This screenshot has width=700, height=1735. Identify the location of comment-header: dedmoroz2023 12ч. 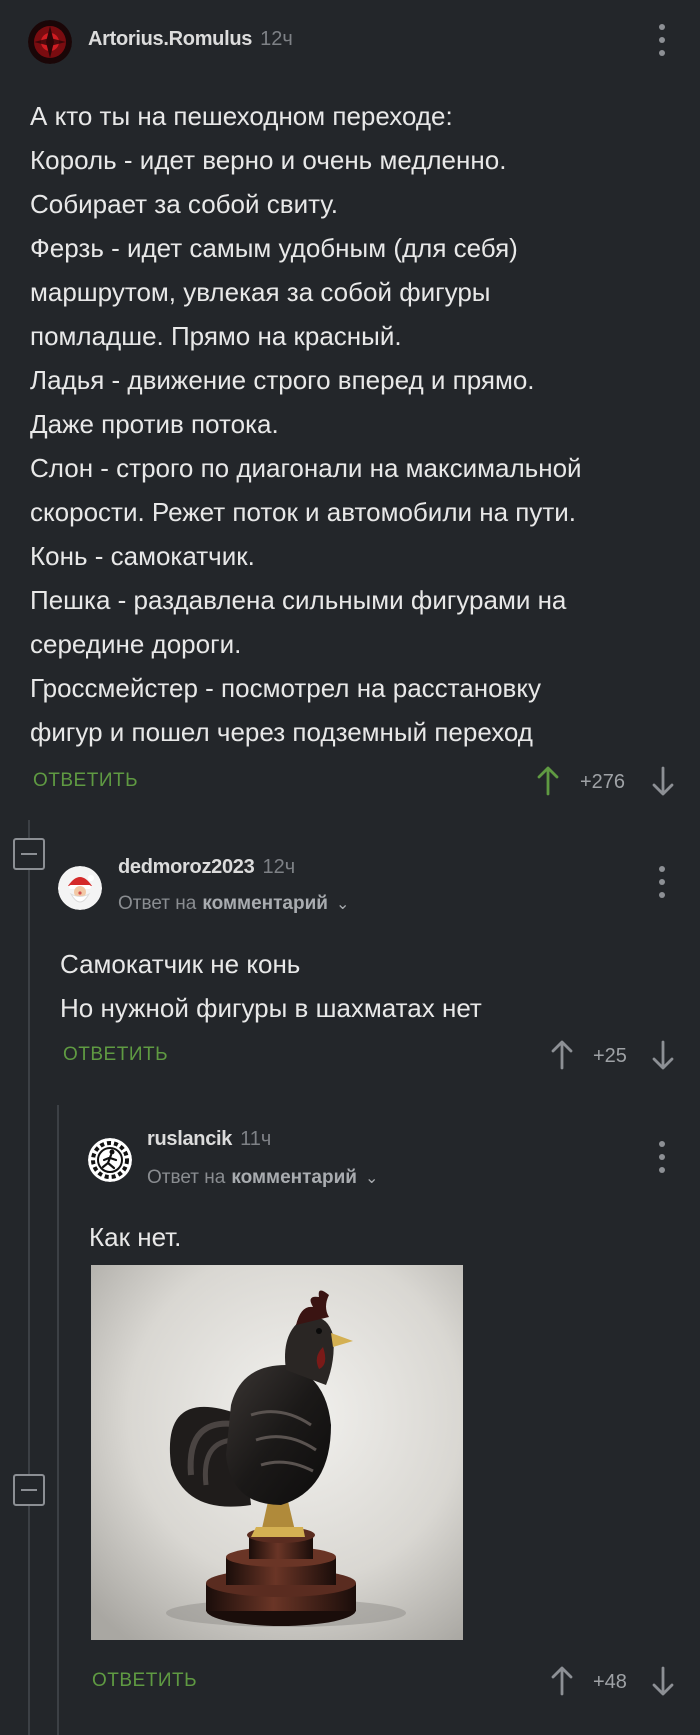
(206, 867).